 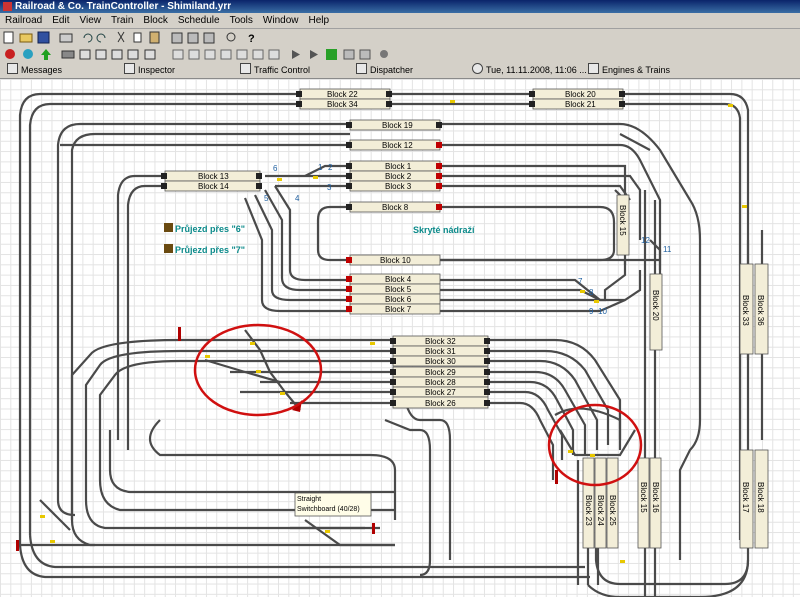 What do you see at coordinates (395, 125) in the screenshot?
I see `block-19: Block 19` at bounding box center [395, 125].